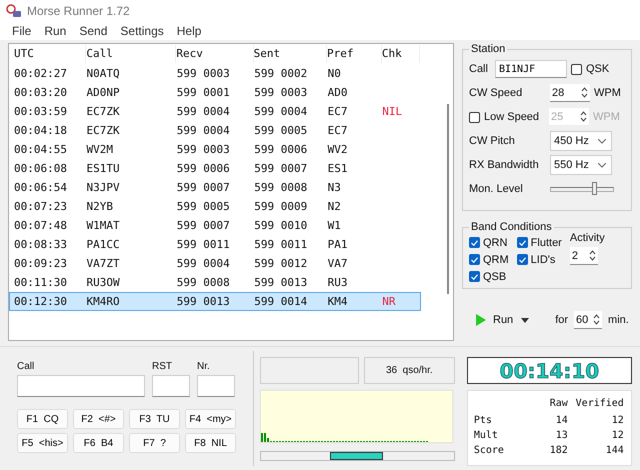 This screenshot has height=470, width=640. I want to click on column-header: UTC, so click(50, 54).